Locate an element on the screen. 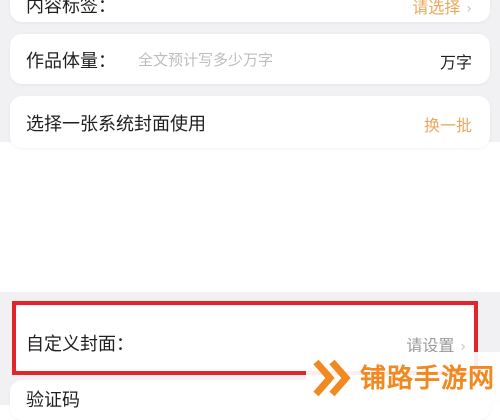 The width and height of the screenshot is (500, 420). content-tags-value: 请选择 › is located at coordinates (442, 9).